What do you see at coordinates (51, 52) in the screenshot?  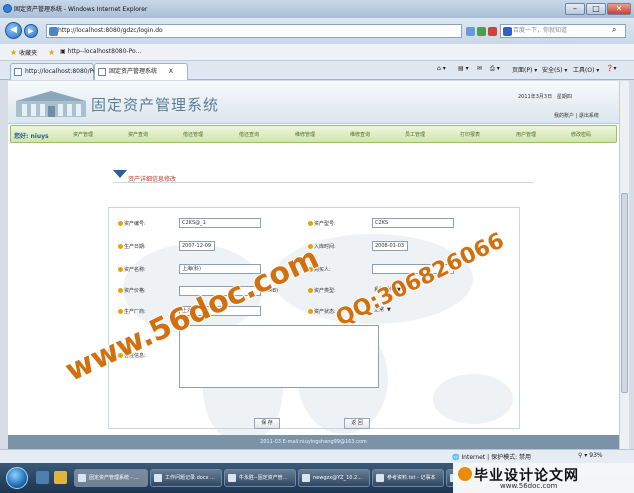 I see `add-favorite-icon: ★` at bounding box center [51, 52].